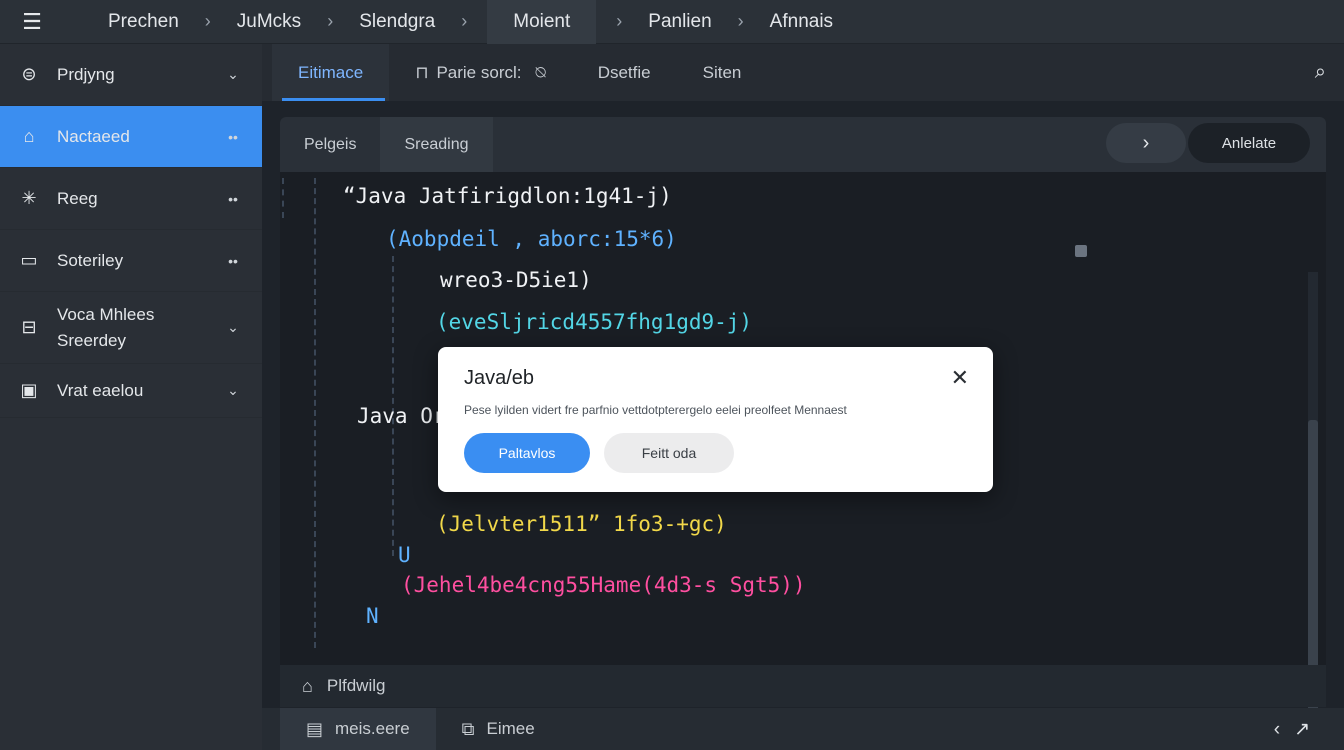 The image size is (1344, 750). Describe the element at coordinates (1081, 251) in the screenshot. I see `minimap-icon` at that location.